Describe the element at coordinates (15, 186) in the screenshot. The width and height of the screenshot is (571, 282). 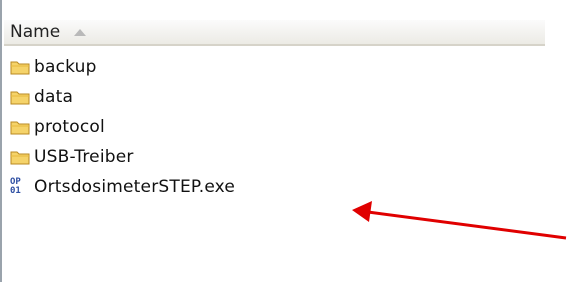
I see `application-icon: OP 01` at that location.